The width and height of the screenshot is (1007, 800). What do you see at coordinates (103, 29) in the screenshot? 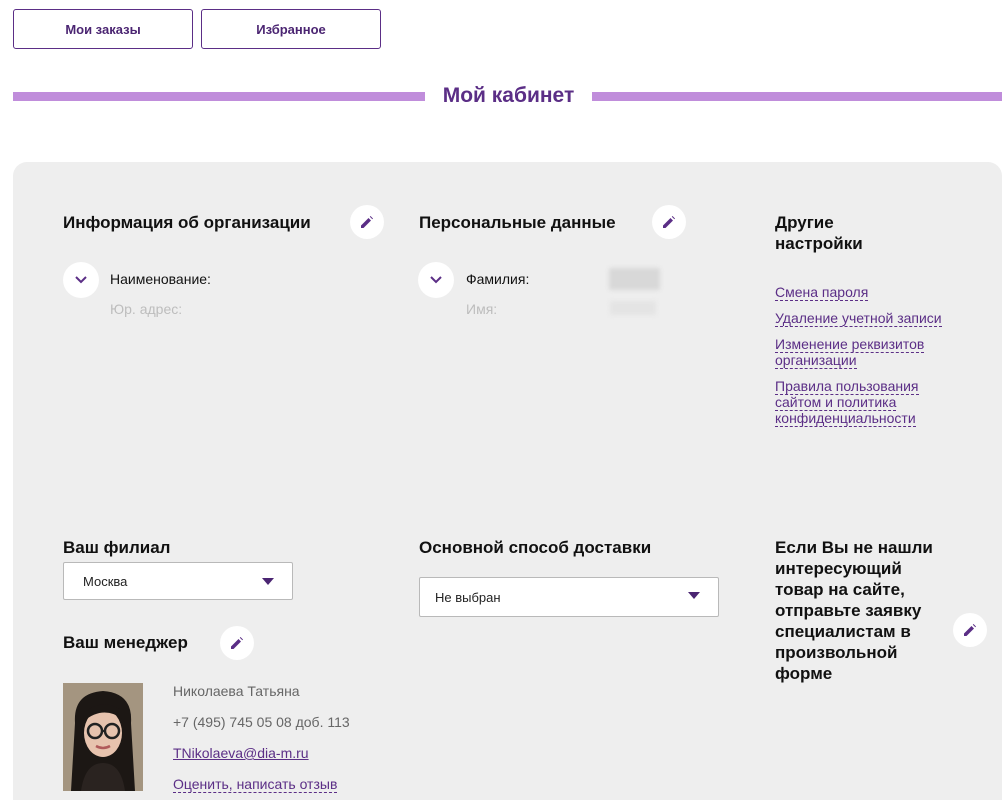
I see `my-orders-button: Мои заказы` at bounding box center [103, 29].